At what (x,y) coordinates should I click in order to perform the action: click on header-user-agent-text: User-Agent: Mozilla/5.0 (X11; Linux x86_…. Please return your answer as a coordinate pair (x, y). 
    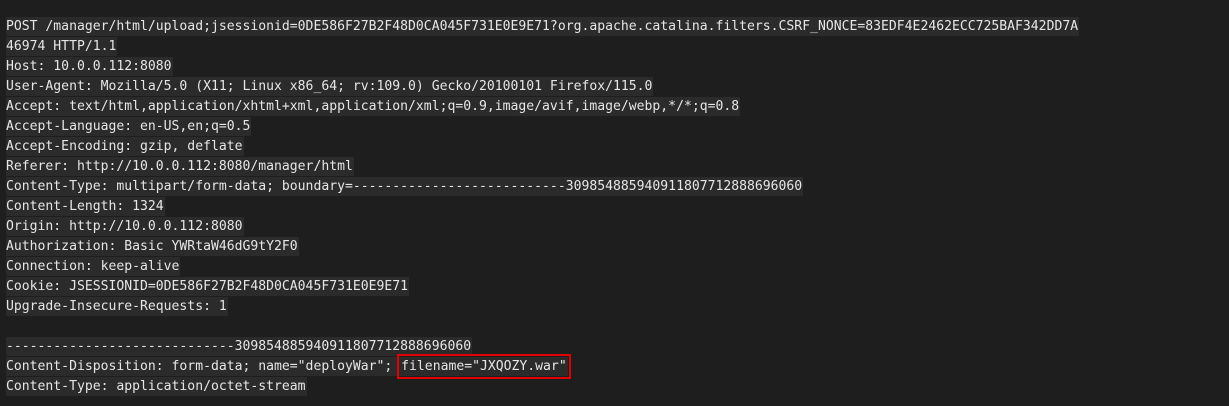
    Looking at the image, I should click on (330, 86).